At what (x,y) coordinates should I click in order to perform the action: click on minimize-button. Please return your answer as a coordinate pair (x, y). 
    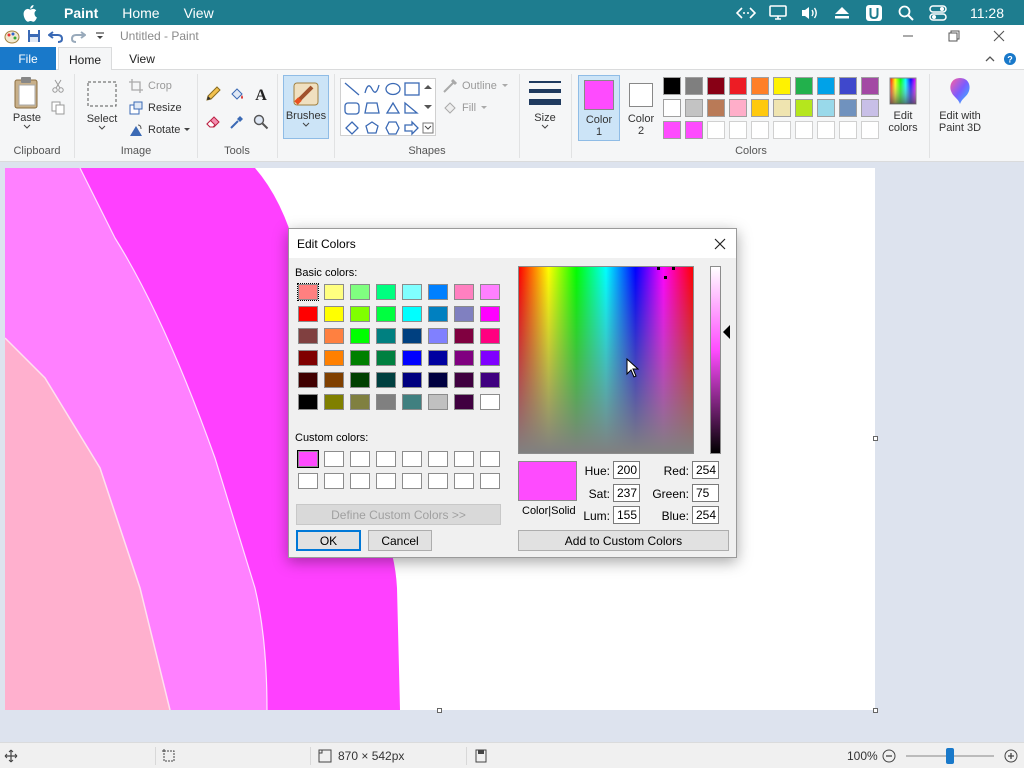
    Looking at the image, I should click on (908, 36).